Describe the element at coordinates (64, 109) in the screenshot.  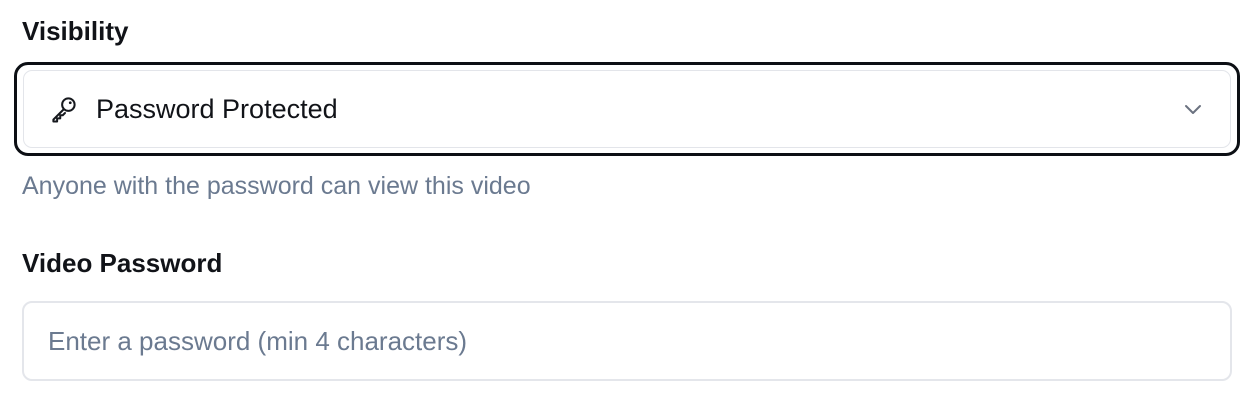
I see `key-icon` at that location.